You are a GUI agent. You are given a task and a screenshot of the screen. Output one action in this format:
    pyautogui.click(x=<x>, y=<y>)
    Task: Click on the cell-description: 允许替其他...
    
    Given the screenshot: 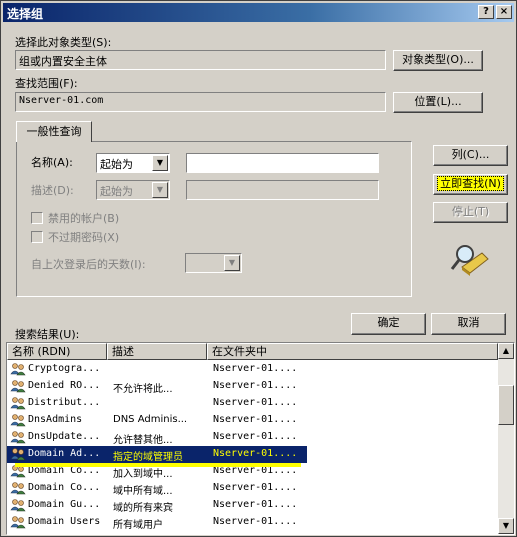 What is the action you would take?
    pyautogui.click(x=143, y=440)
    